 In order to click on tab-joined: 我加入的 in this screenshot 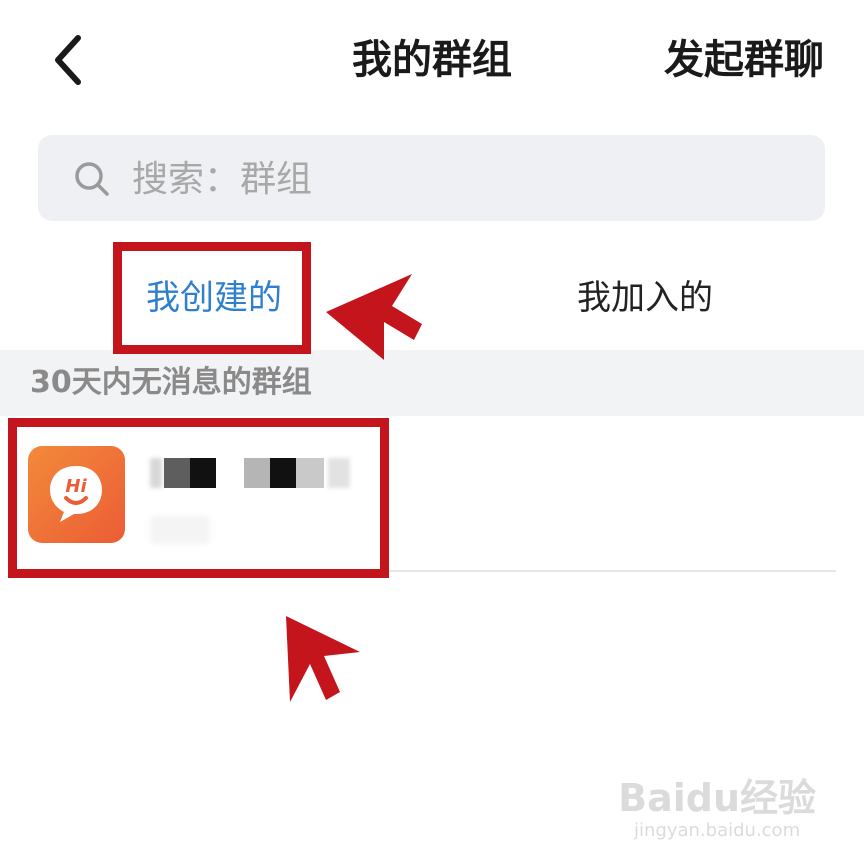, I will do `click(645, 298)`.